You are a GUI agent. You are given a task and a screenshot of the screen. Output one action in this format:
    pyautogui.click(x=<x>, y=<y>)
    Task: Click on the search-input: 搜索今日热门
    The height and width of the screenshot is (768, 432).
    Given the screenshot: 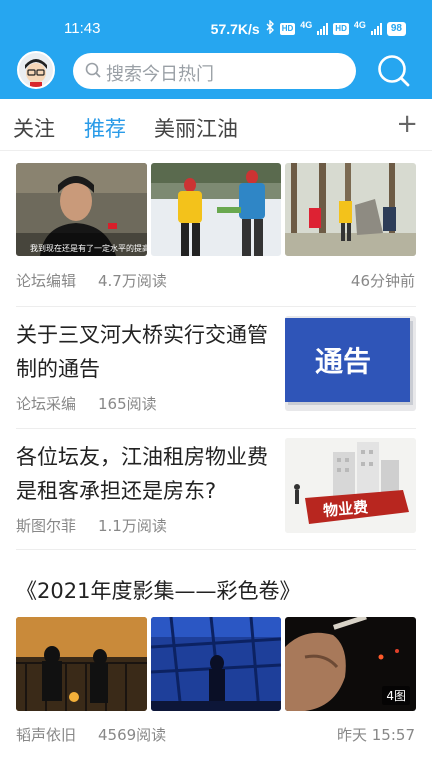 What is the action you would take?
    pyautogui.click(x=214, y=71)
    